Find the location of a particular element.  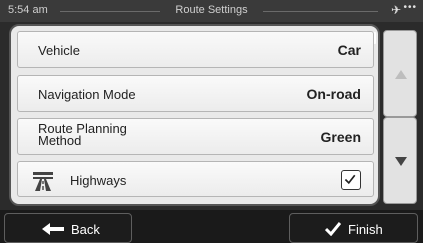

setting-row-highways: Highways is located at coordinates (195, 179).